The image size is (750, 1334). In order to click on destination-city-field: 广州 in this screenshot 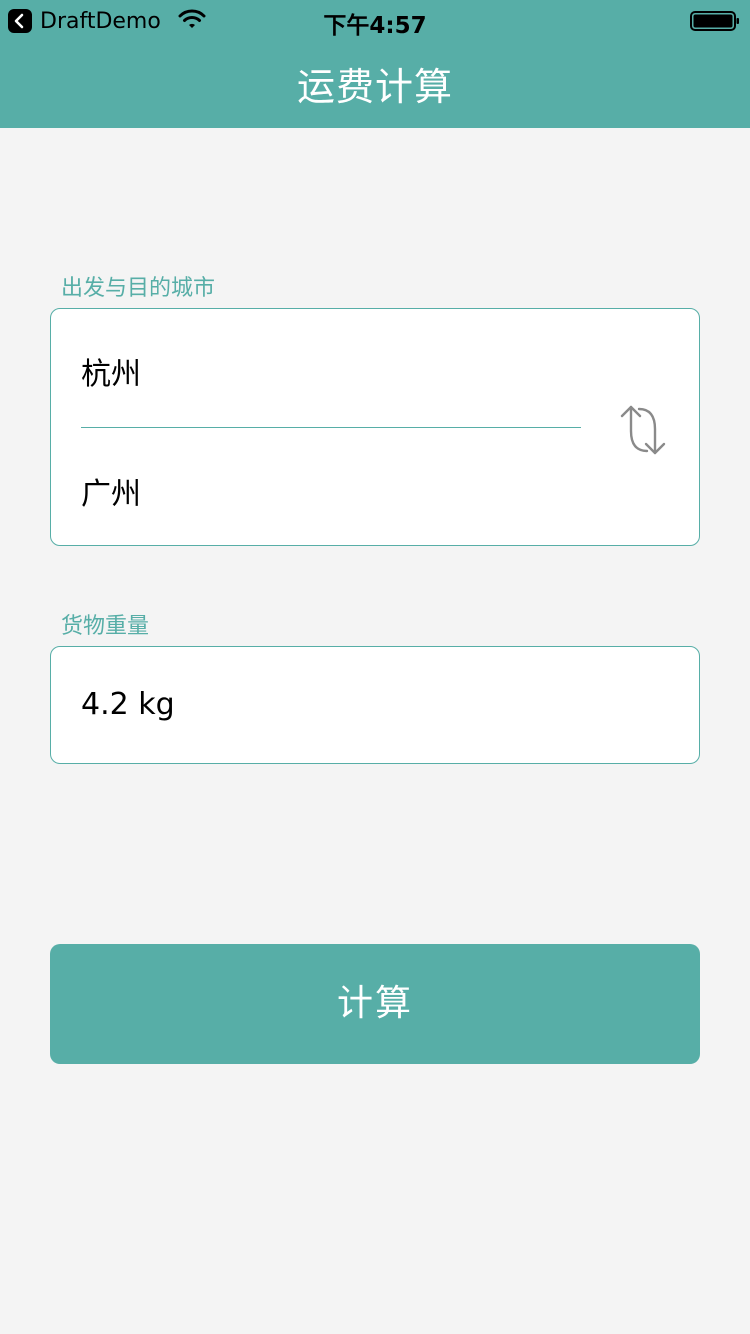, I will do `click(111, 491)`.